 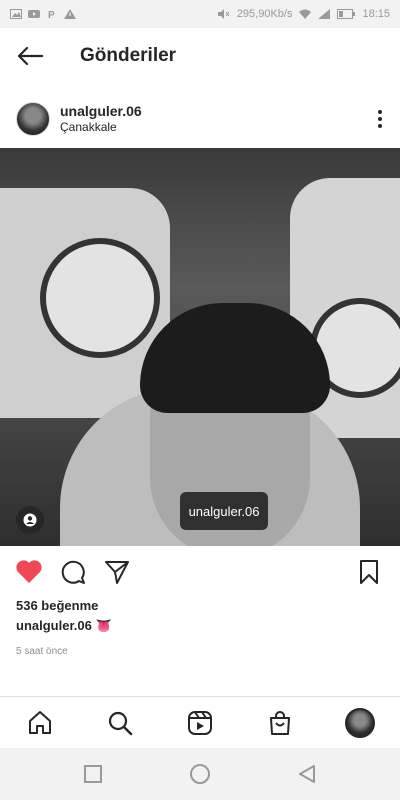 What do you see at coordinates (346, 14) in the screenshot?
I see `battery-icon` at bounding box center [346, 14].